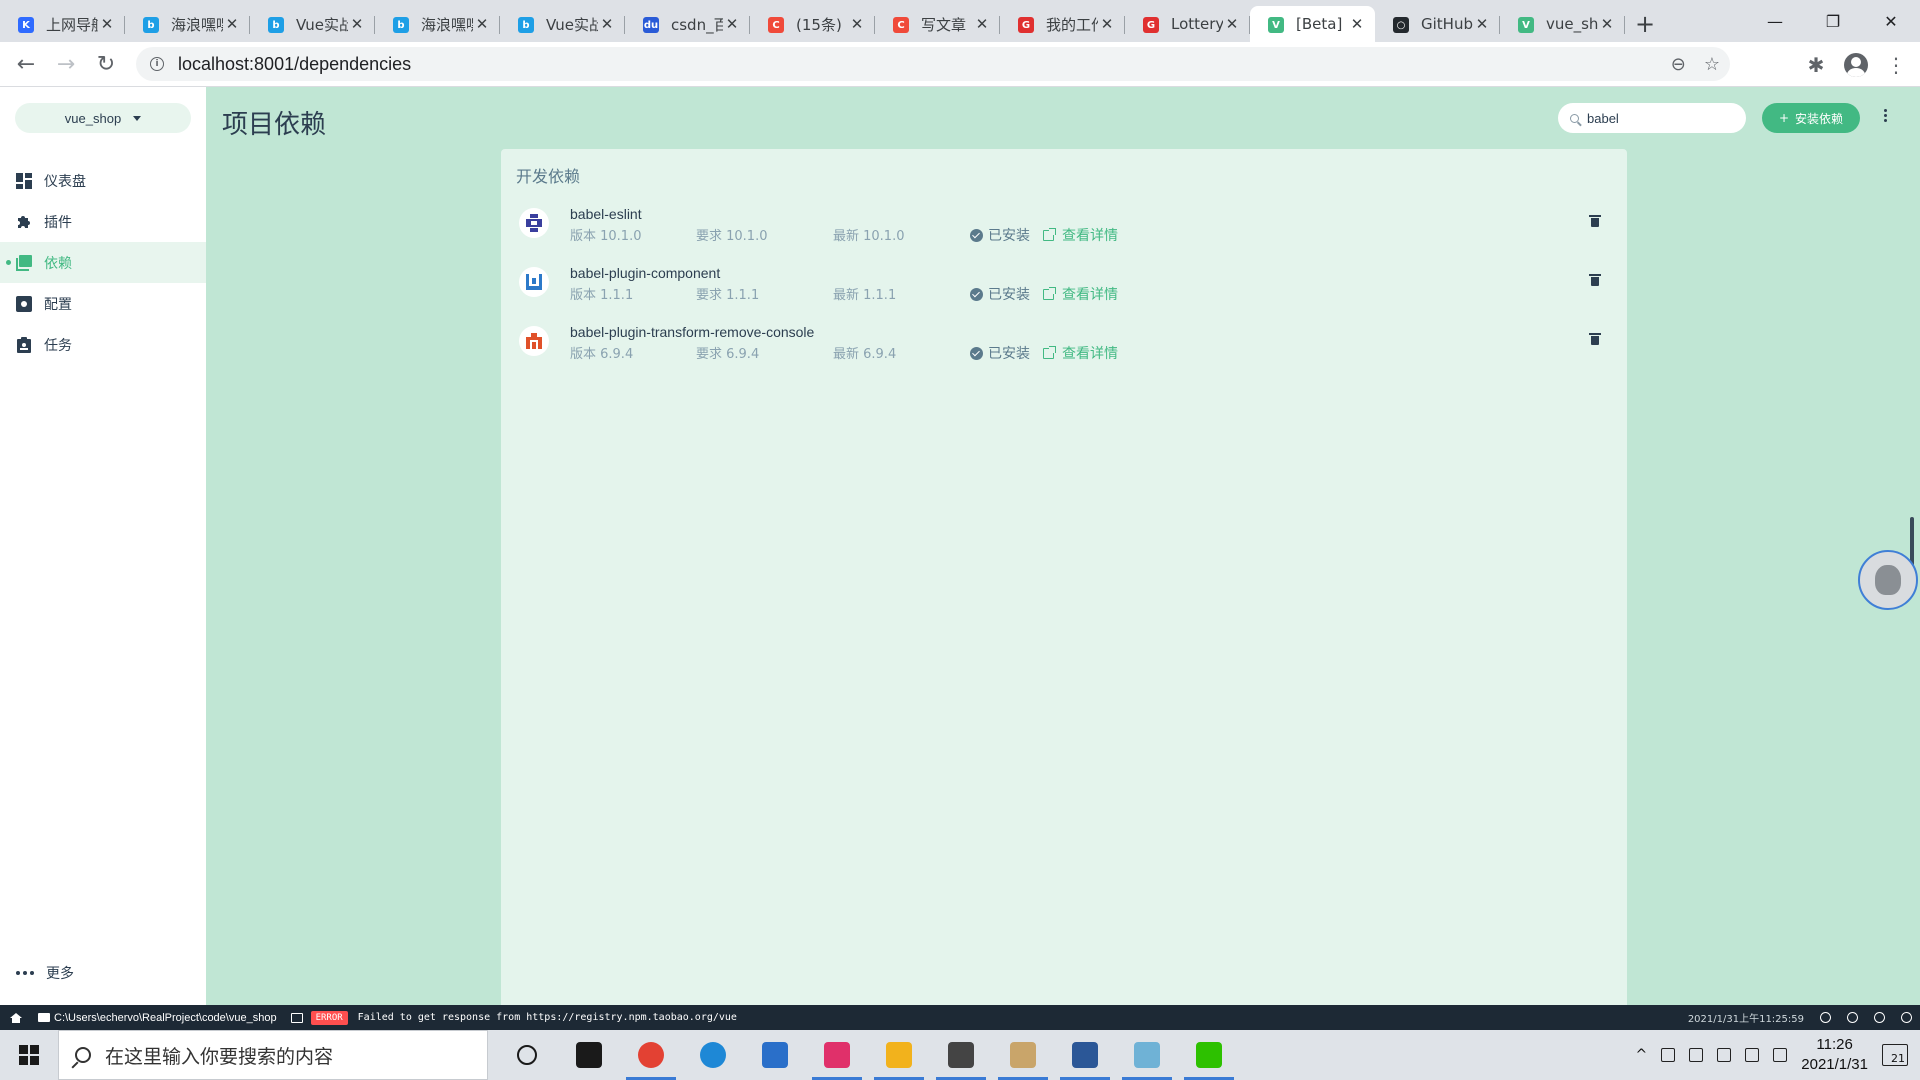 The width and height of the screenshot is (1920, 1080). I want to click on floating-avatar-widget, so click(1888, 580).